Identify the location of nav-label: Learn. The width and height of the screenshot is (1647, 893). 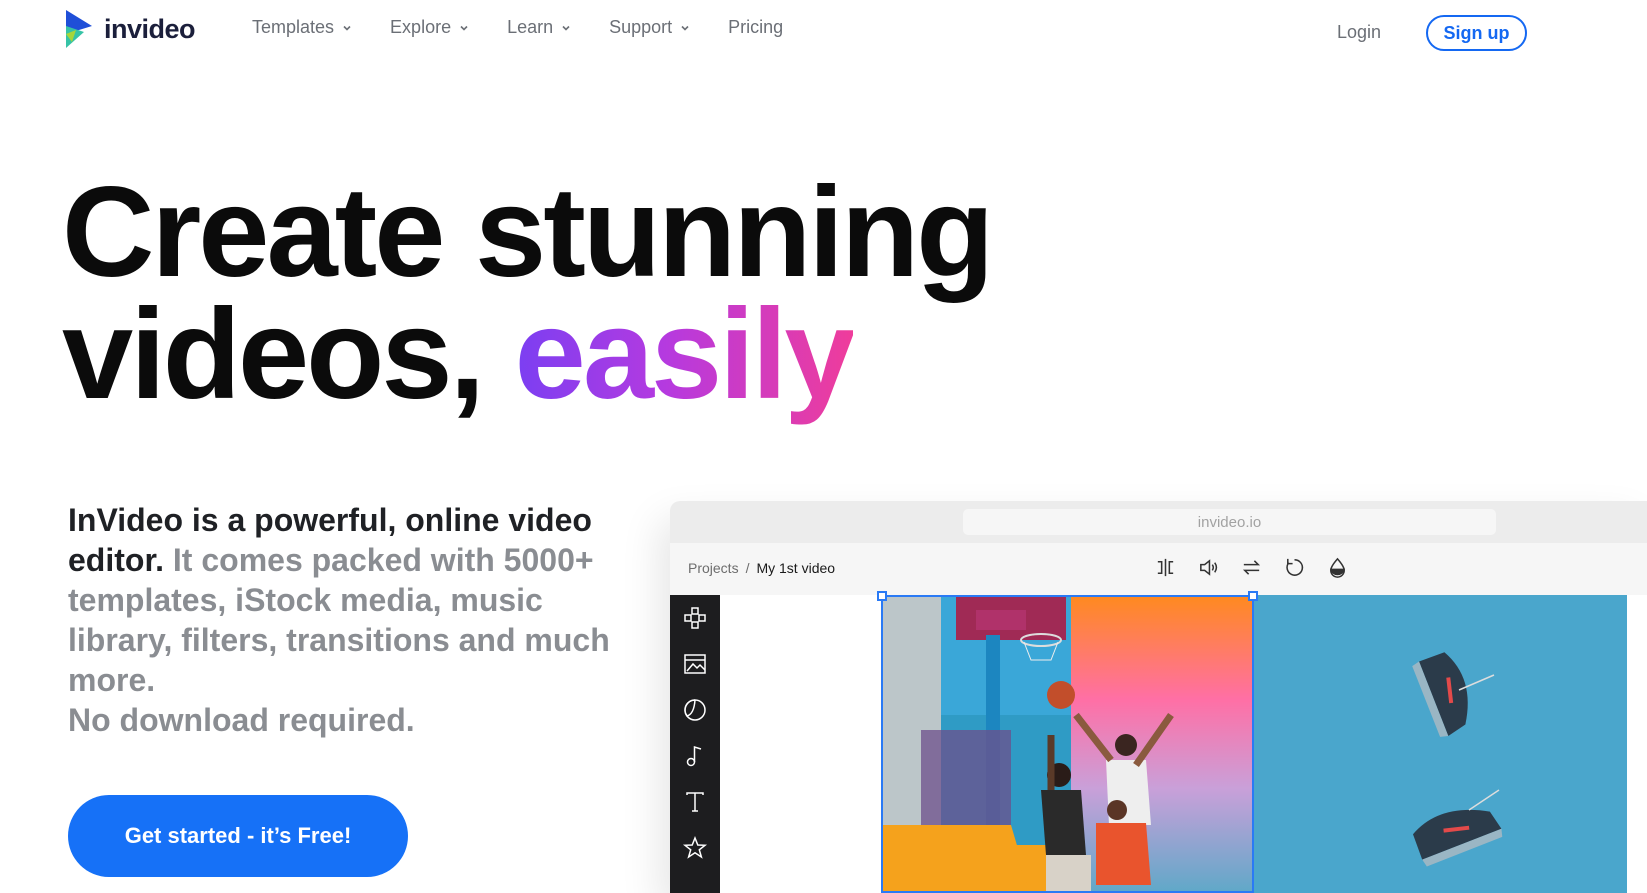
(530, 27).